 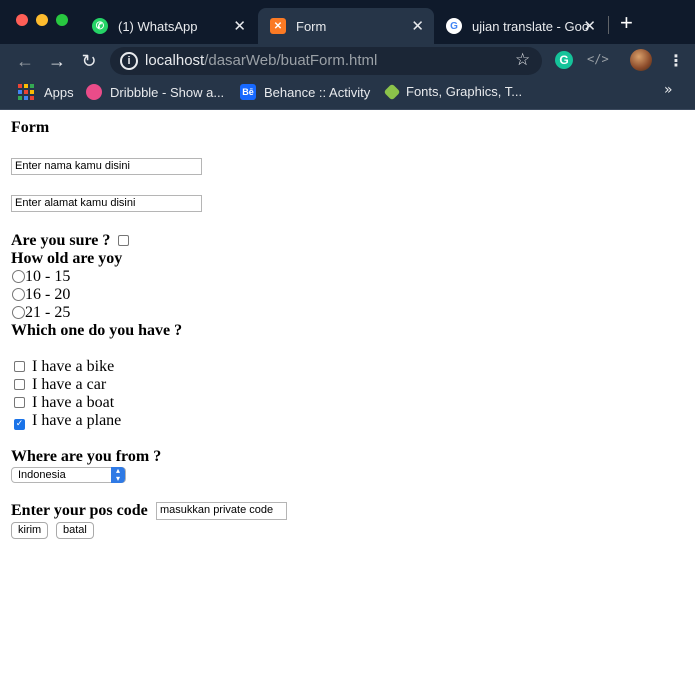 I want to click on sure-checkbox, so click(x=124, y=240).